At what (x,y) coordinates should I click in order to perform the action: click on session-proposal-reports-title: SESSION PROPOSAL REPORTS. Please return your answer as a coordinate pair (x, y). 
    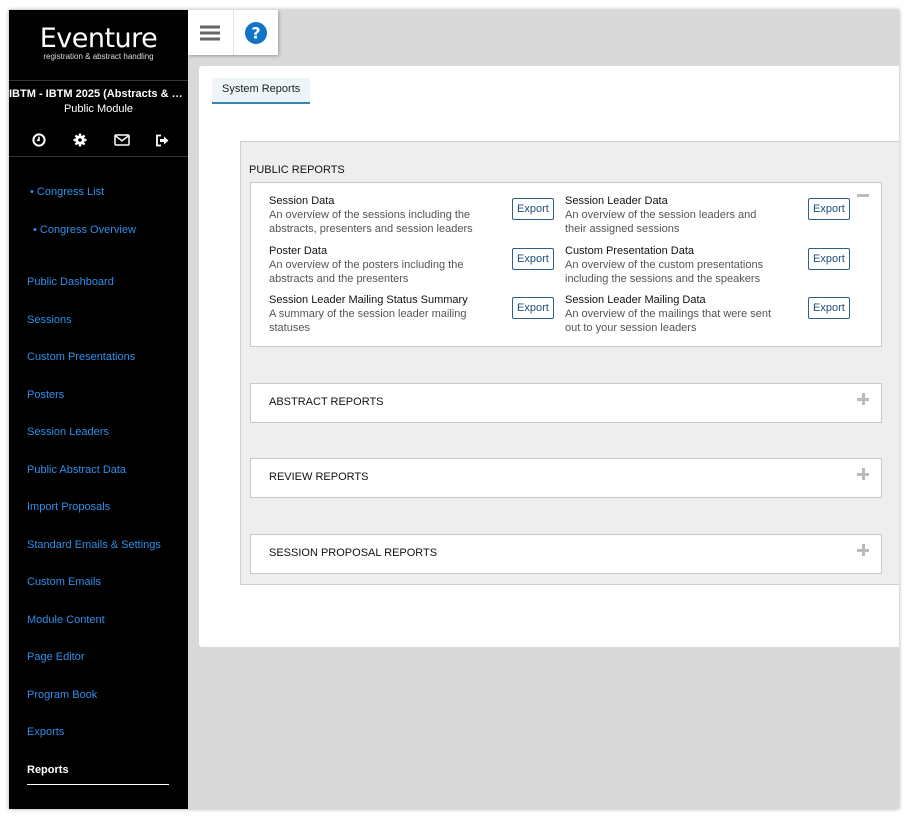
    Looking at the image, I should click on (353, 553).